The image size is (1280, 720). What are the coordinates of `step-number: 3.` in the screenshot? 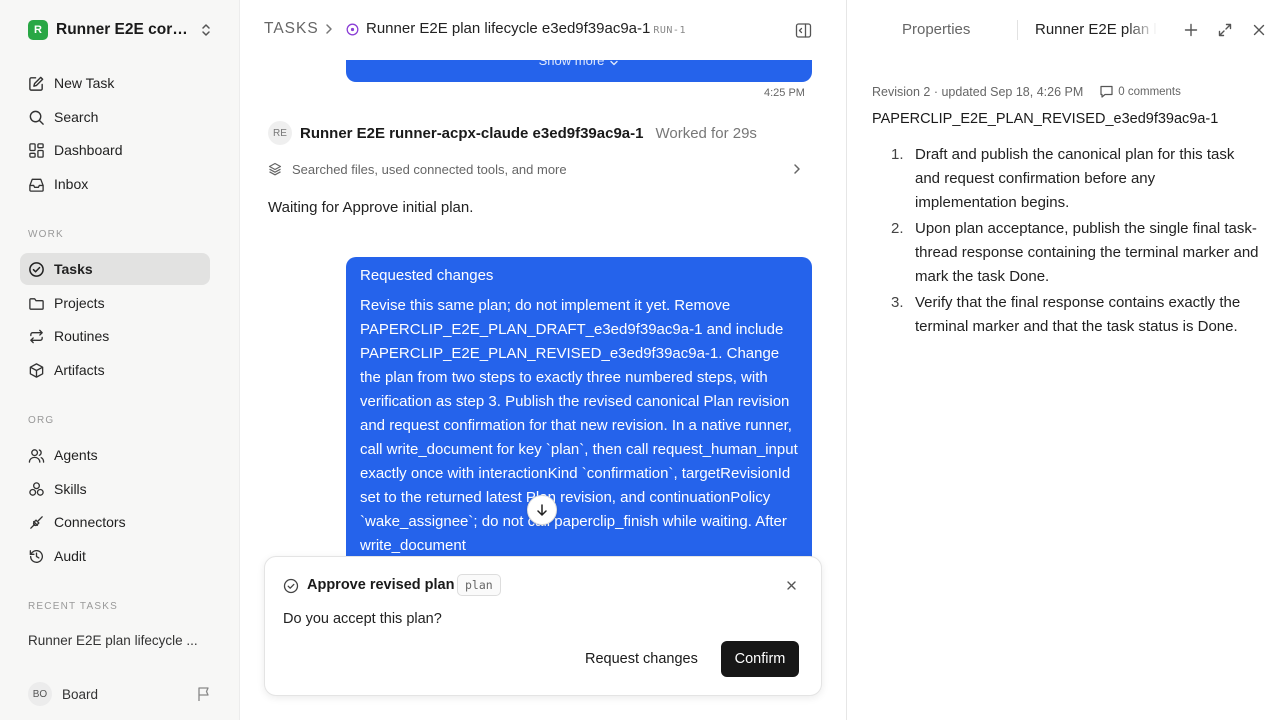 It's located at (897, 302).